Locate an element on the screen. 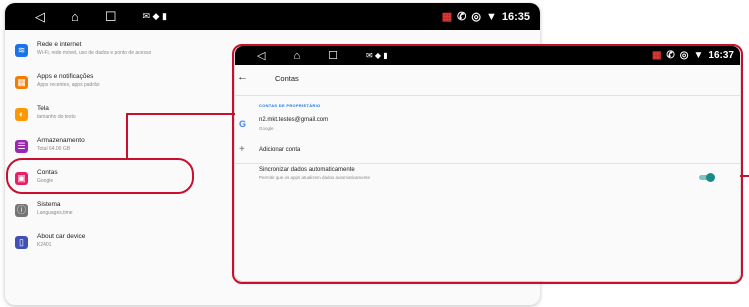  settings-item-title: Apps e notificações is located at coordinates (65, 76).